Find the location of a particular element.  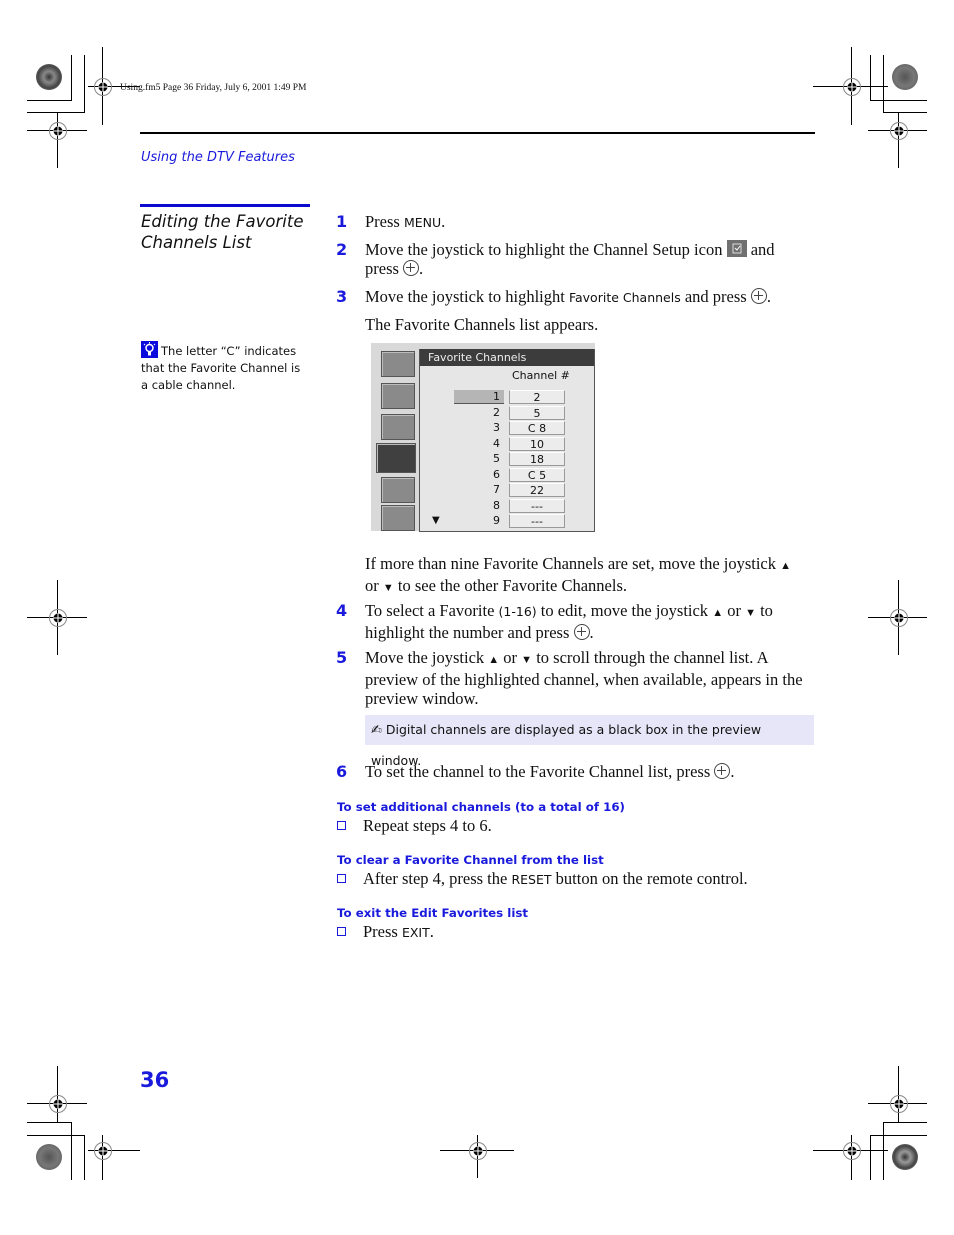

sidebar-title: Editing the Favorite Channels List is located at coordinates (226, 232).